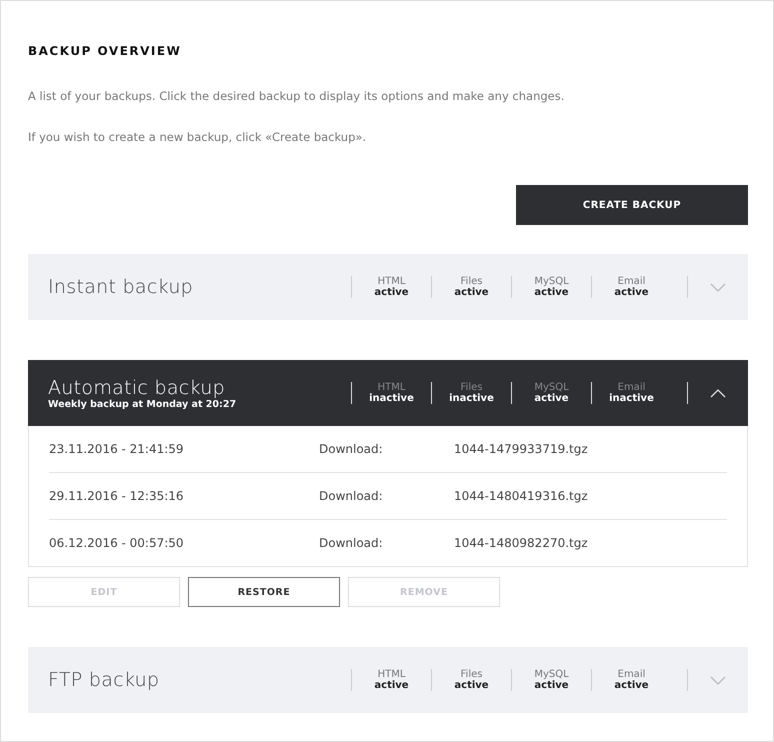 This screenshot has height=742, width=774. Describe the element at coordinates (198, 138) in the screenshot. I see `intro-text: If you wish to create a new backup, click «Create backup».` at that location.